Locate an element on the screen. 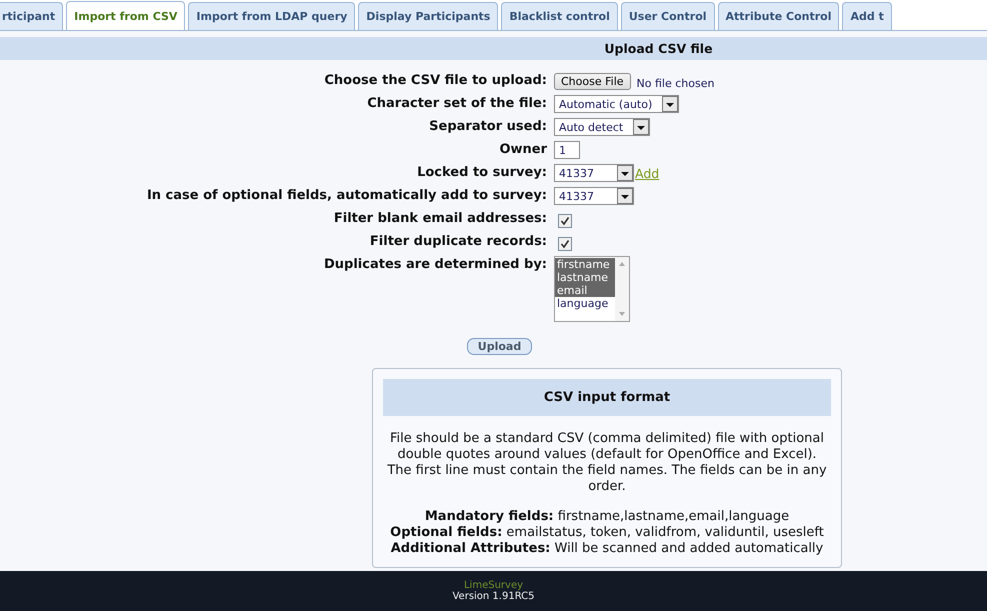 This screenshot has width=987, height=611. tab: User Control is located at coordinates (667, 16).